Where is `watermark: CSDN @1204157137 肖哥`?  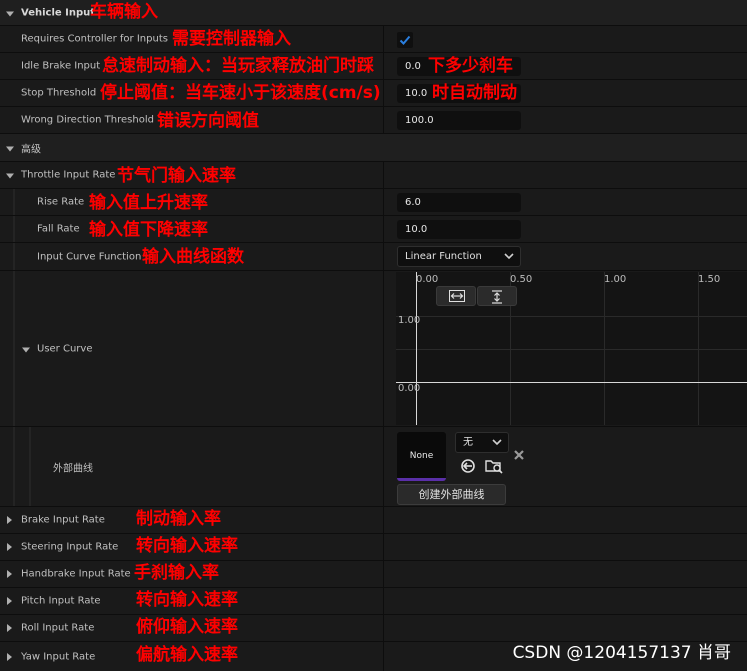 watermark: CSDN @1204157137 肖哥 is located at coordinates (621, 653).